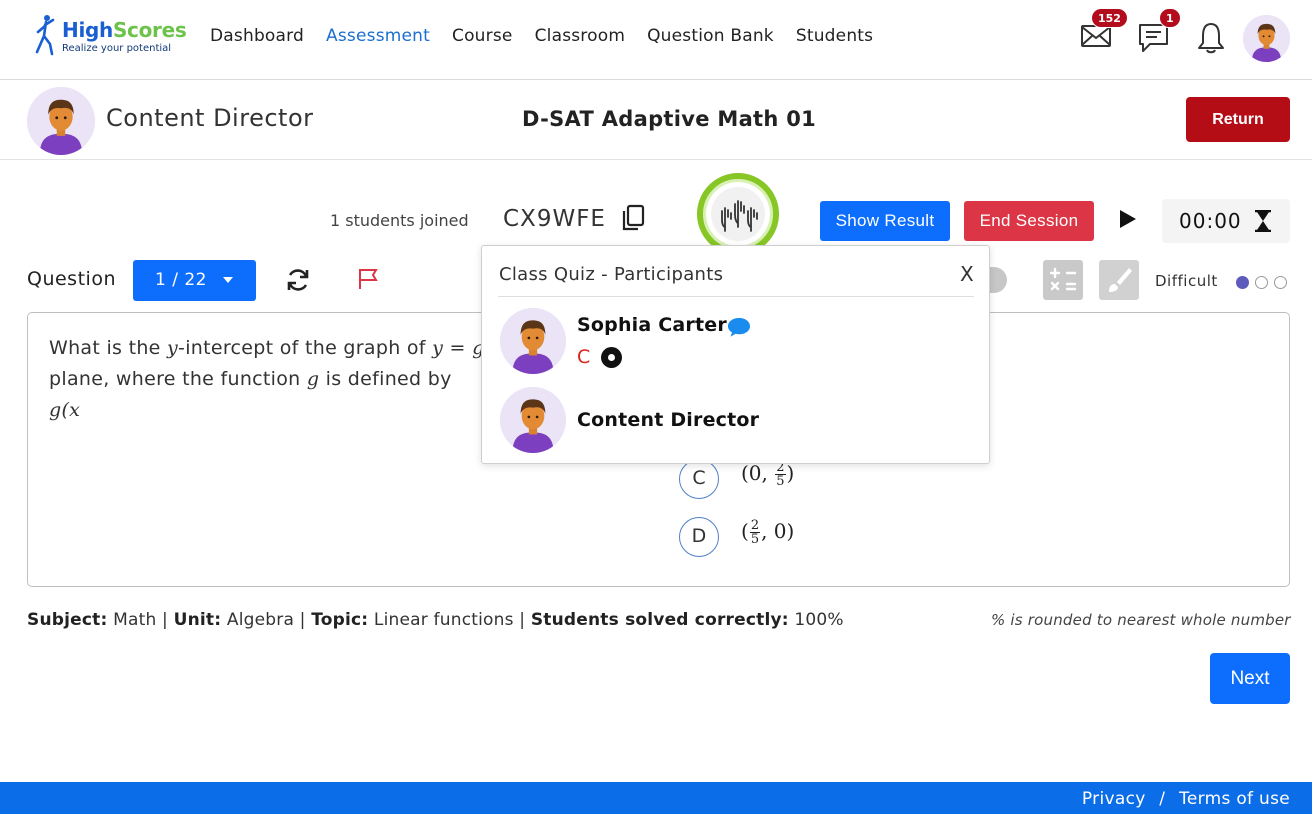 This screenshot has width=1312, height=814. Describe the element at coordinates (710, 36) in the screenshot. I see `nav-question-bank: Question Bank` at that location.